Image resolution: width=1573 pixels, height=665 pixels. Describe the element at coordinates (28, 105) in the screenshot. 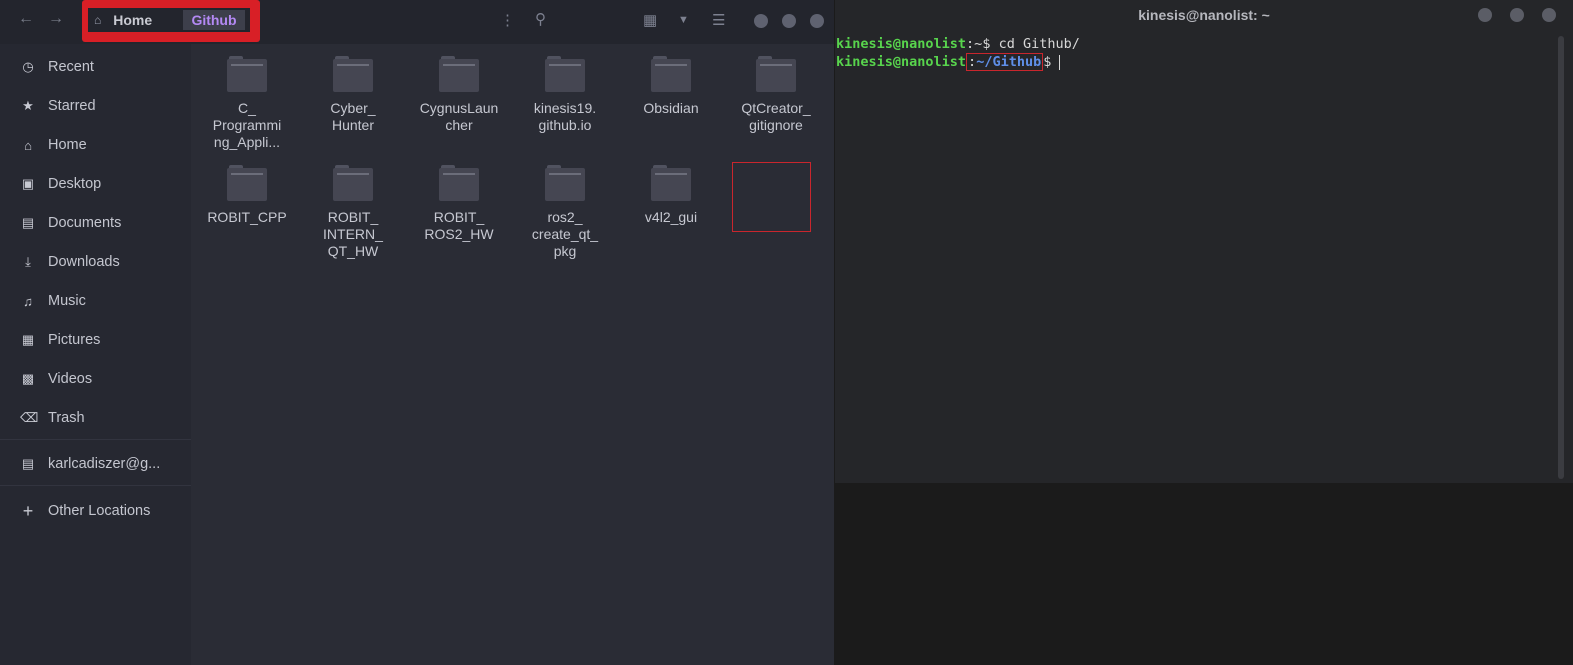

I see `star-icon: ★` at that location.